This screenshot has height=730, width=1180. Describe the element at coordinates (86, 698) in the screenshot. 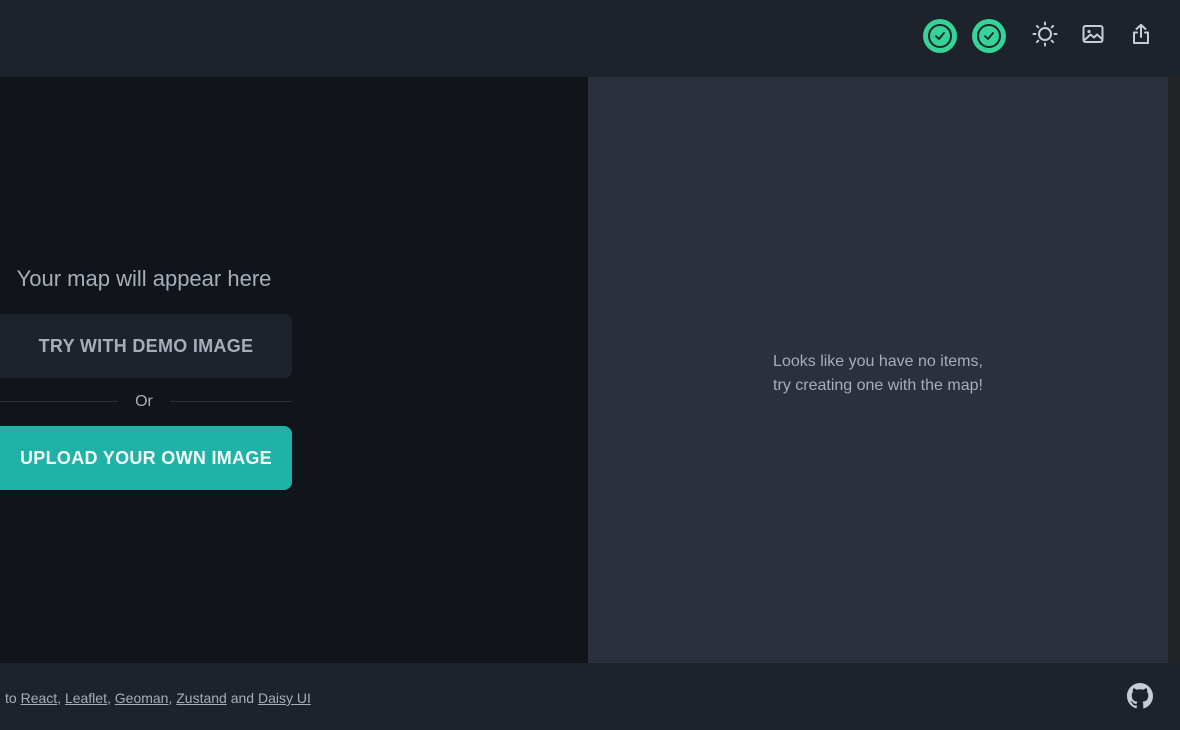

I see `leaflet-link: Leaflet` at that location.